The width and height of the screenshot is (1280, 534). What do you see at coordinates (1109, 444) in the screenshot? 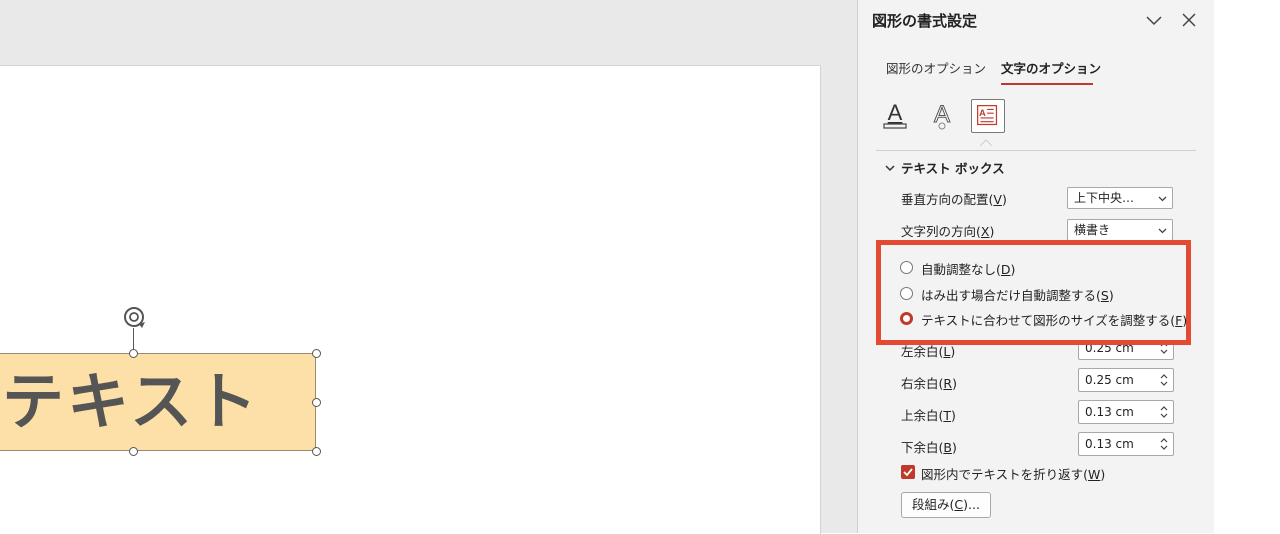
I see `bottom-margin-value: 0.13 cm` at bounding box center [1109, 444].